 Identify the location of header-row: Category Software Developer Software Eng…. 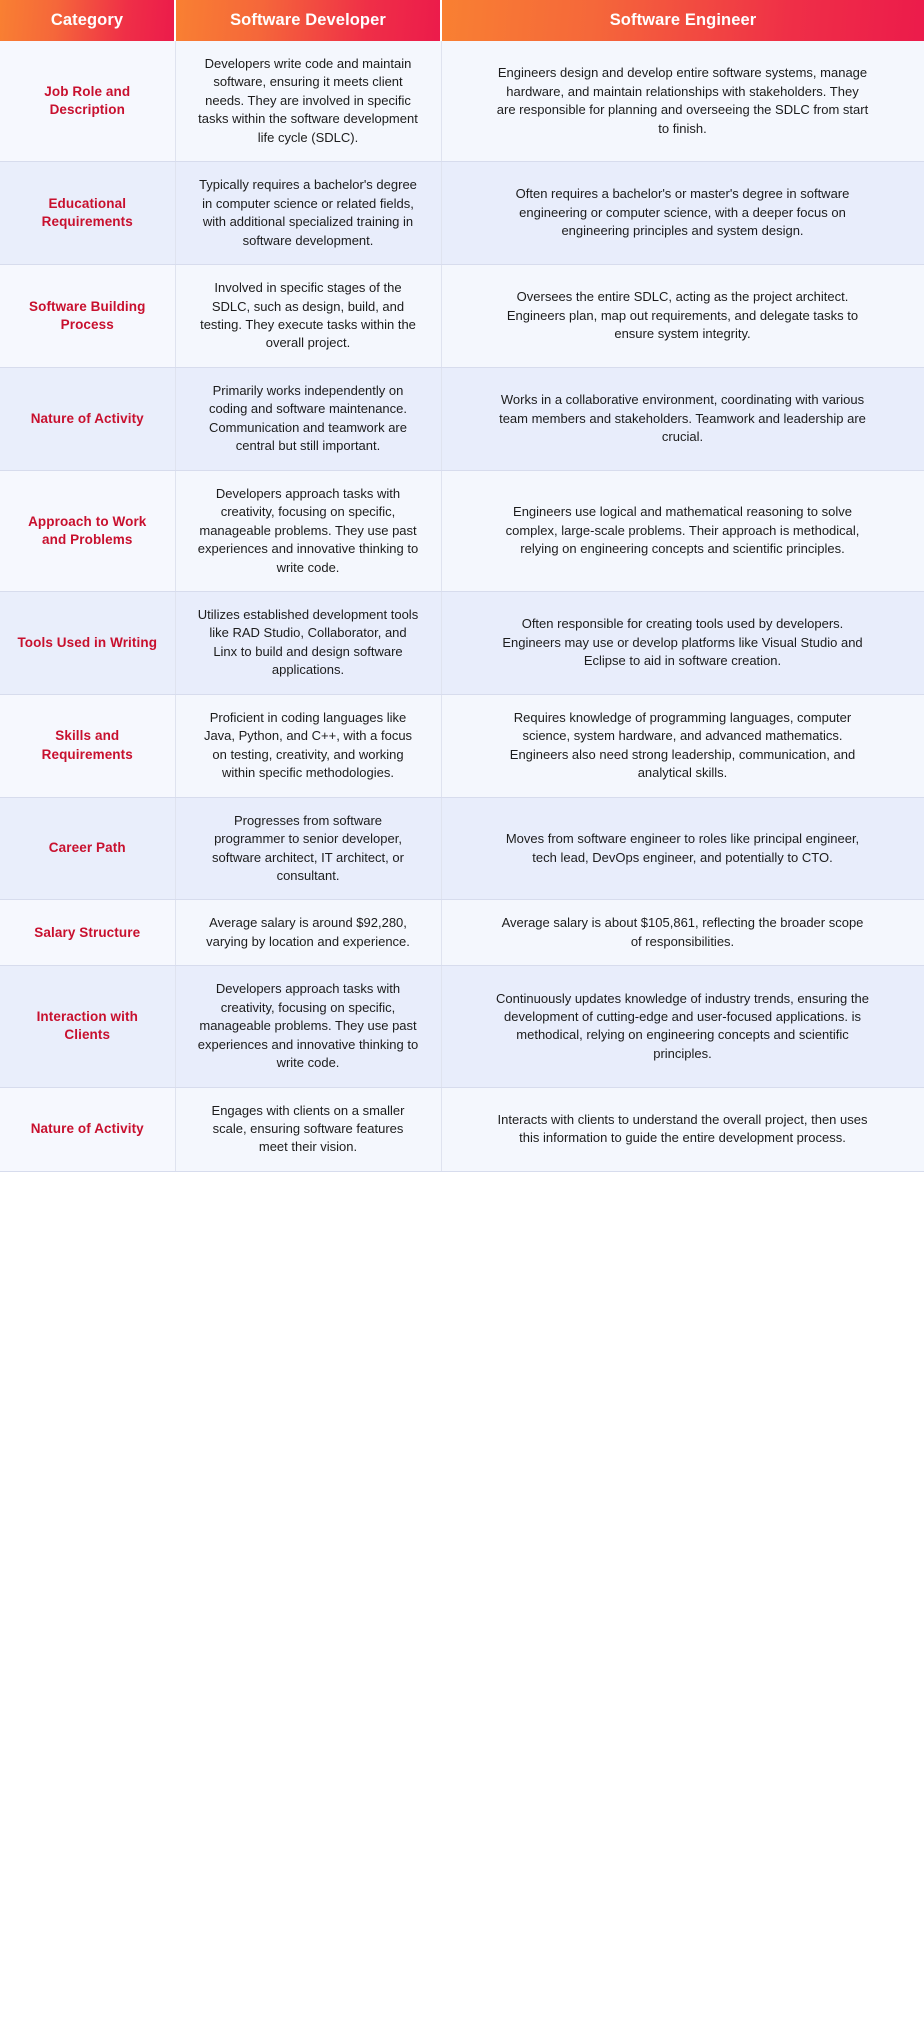
(462, 20).